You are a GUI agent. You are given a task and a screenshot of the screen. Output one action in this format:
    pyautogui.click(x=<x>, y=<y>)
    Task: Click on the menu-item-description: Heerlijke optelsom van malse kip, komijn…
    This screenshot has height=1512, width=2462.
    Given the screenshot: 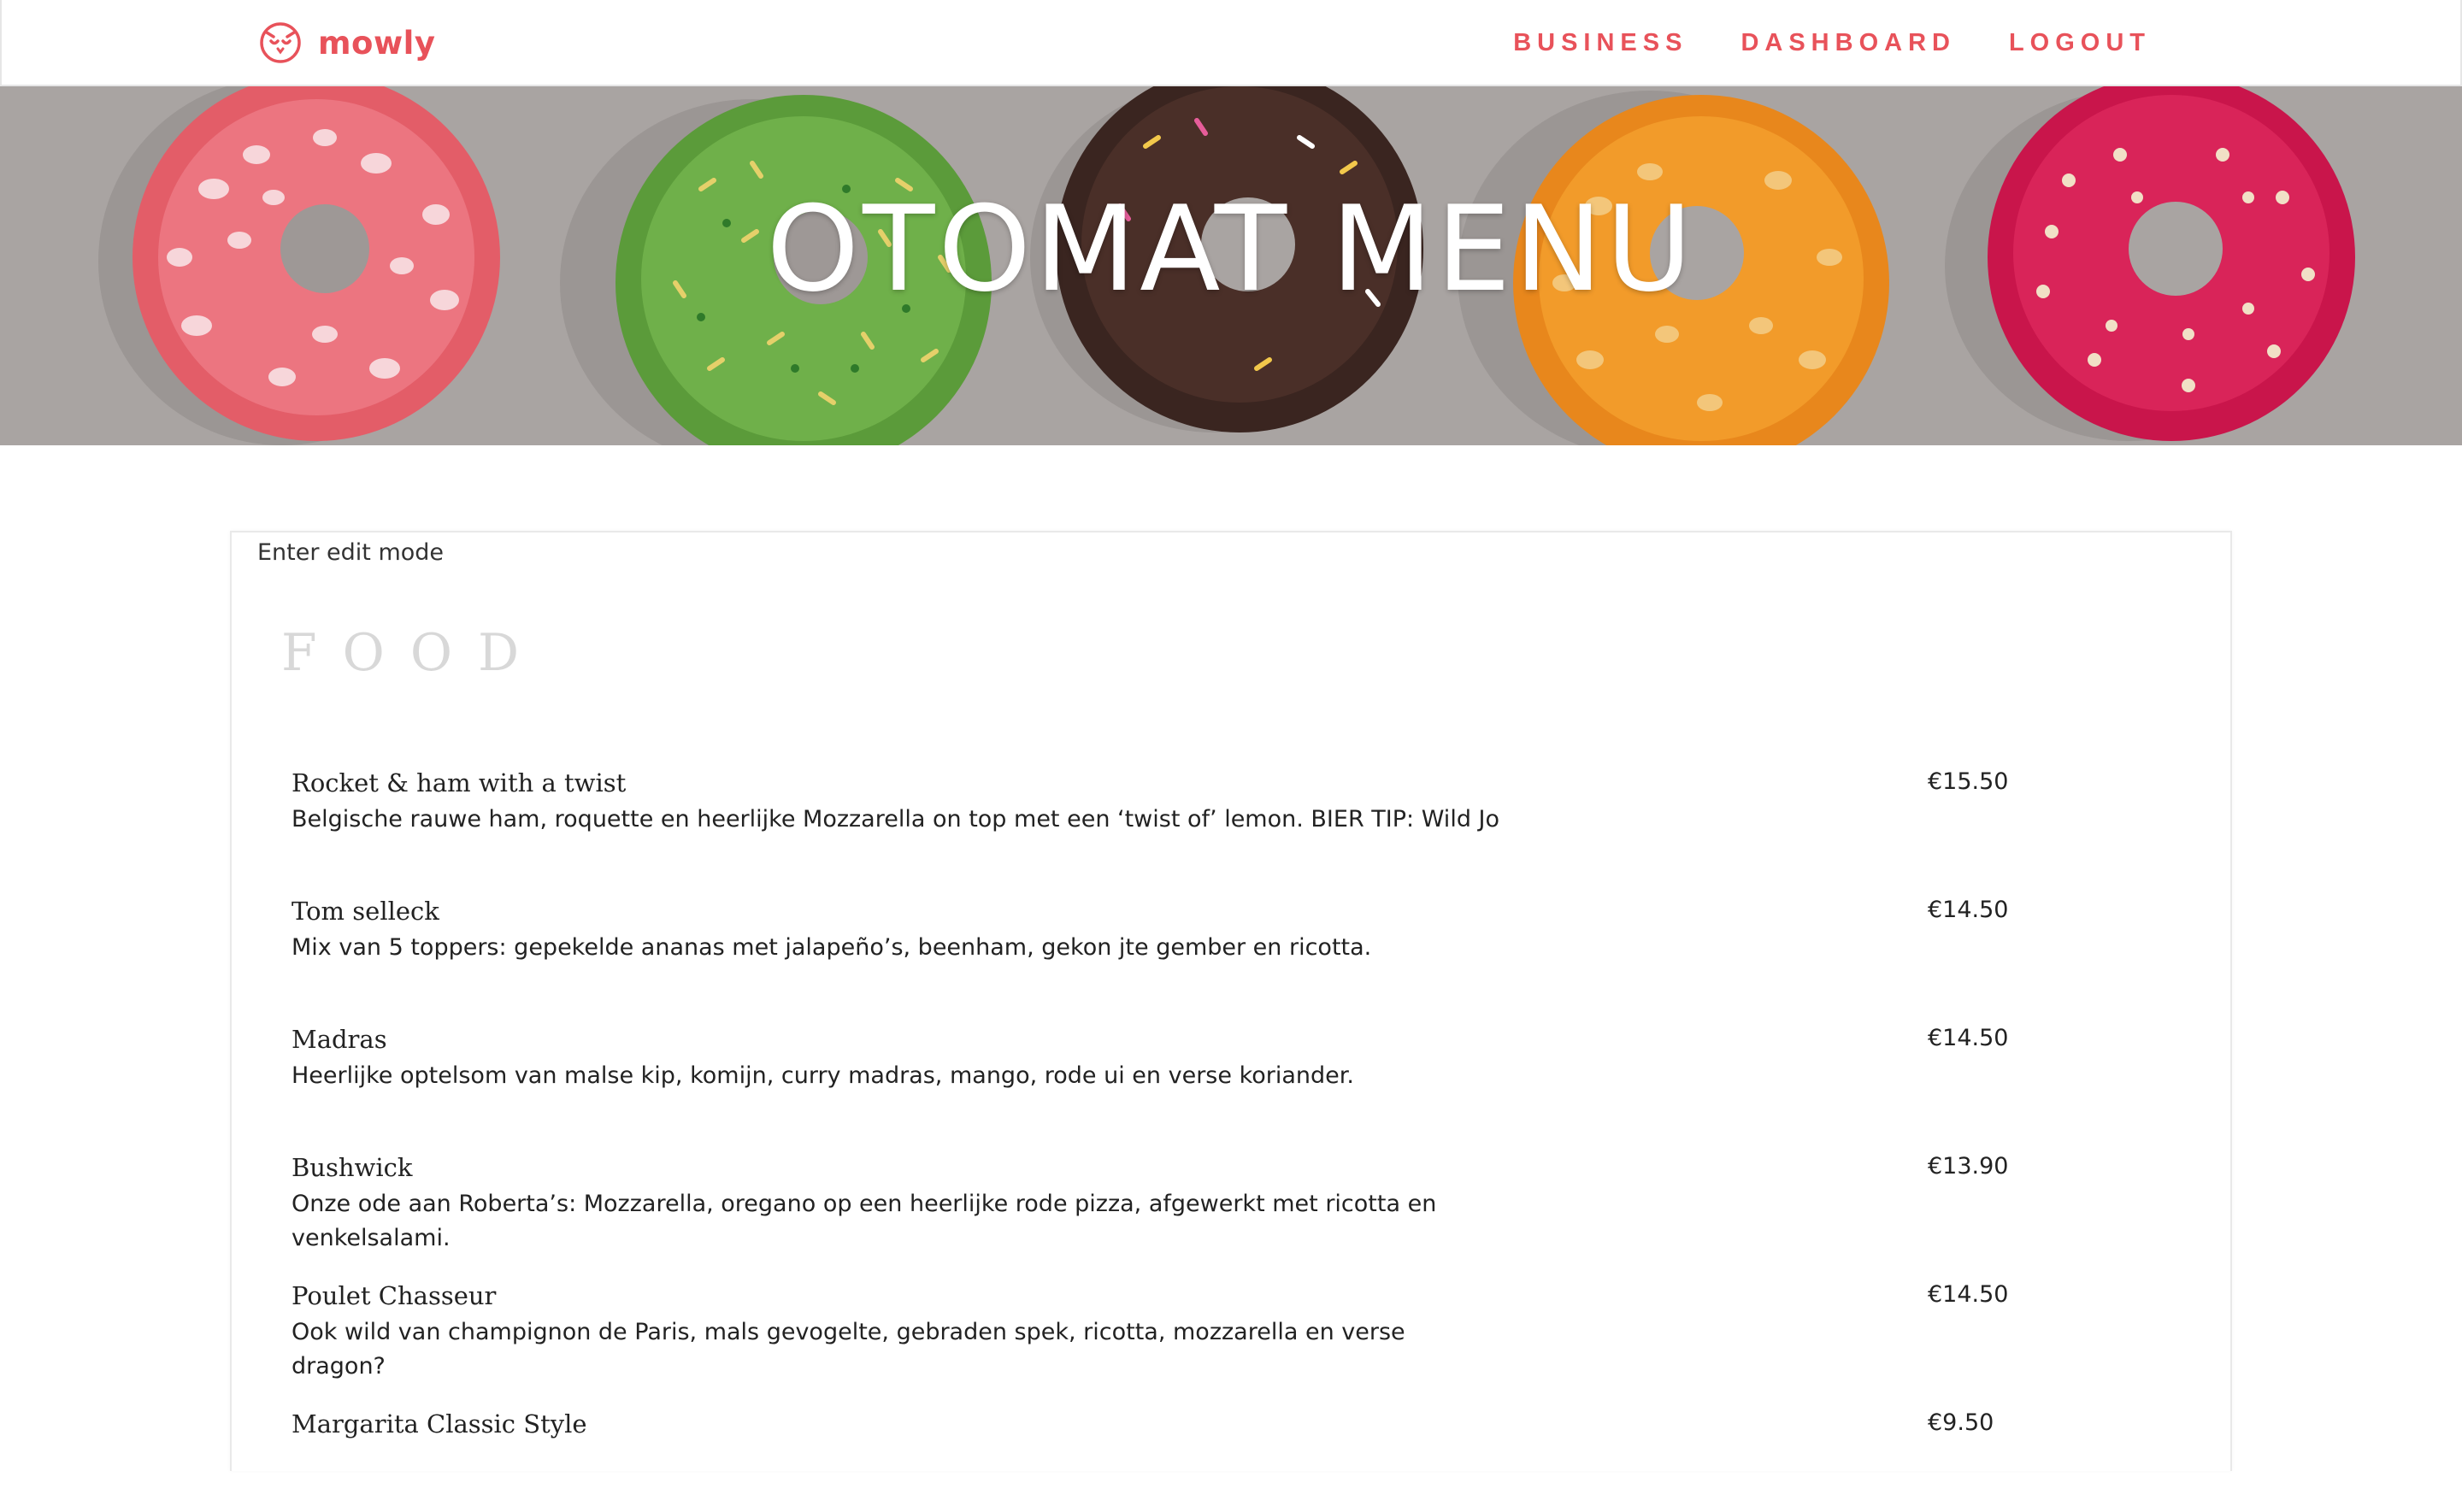 What is the action you would take?
    pyautogui.click(x=823, y=1075)
    